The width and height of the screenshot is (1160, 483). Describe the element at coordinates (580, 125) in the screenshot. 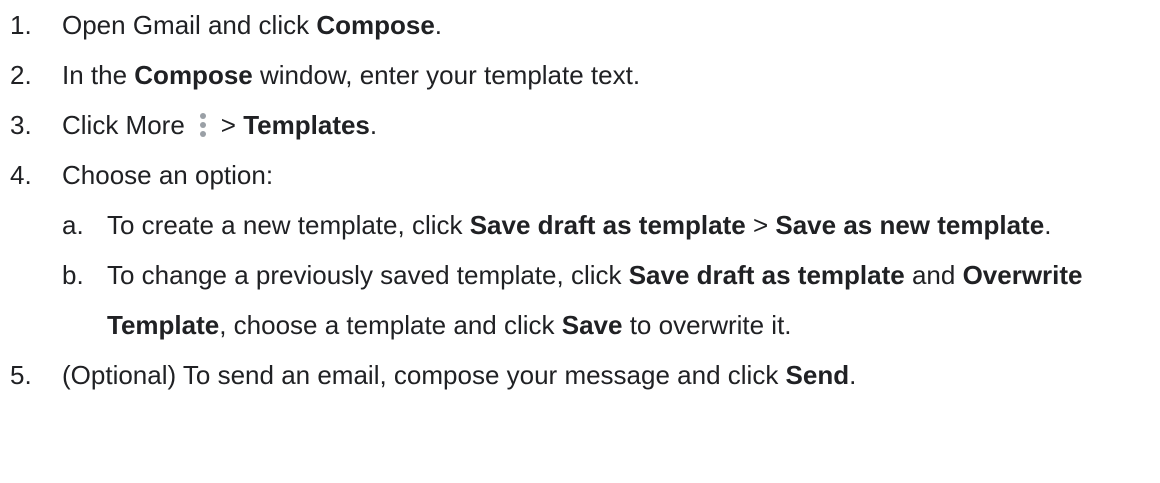

I see `step-3: 3. Click More > Templates.` at that location.